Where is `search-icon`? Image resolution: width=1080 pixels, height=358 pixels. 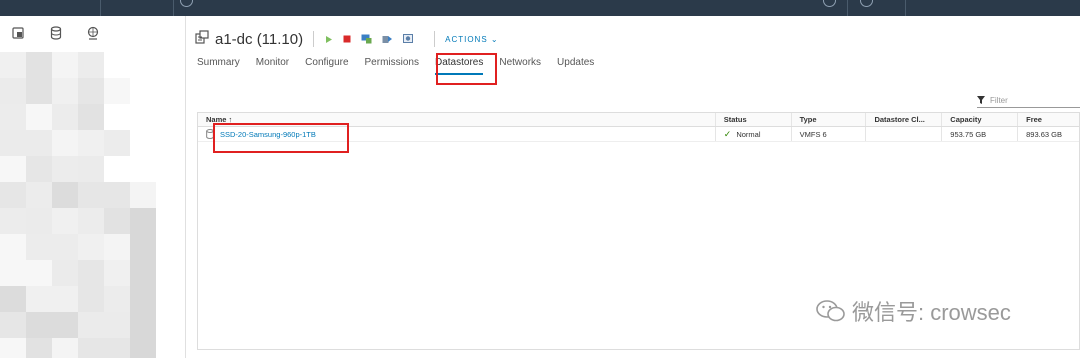
search-icon is located at coordinates (186, 3).